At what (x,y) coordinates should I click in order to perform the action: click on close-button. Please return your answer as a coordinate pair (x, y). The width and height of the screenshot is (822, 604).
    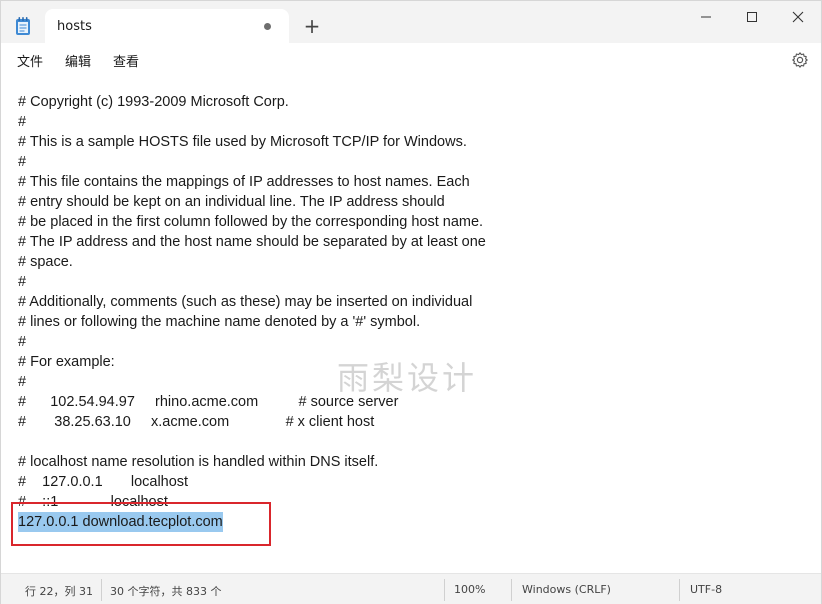
    Looking at the image, I should click on (798, 17).